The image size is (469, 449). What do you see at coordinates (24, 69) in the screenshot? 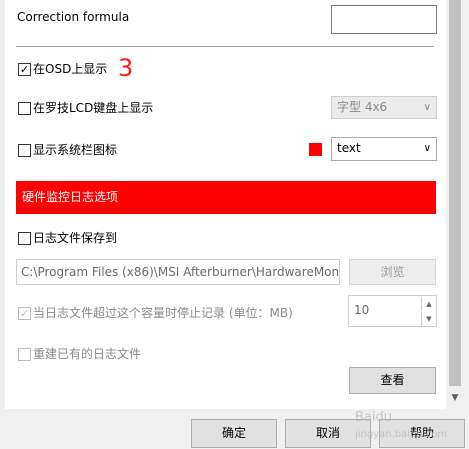
I see `osd-checkbox: ✓` at bounding box center [24, 69].